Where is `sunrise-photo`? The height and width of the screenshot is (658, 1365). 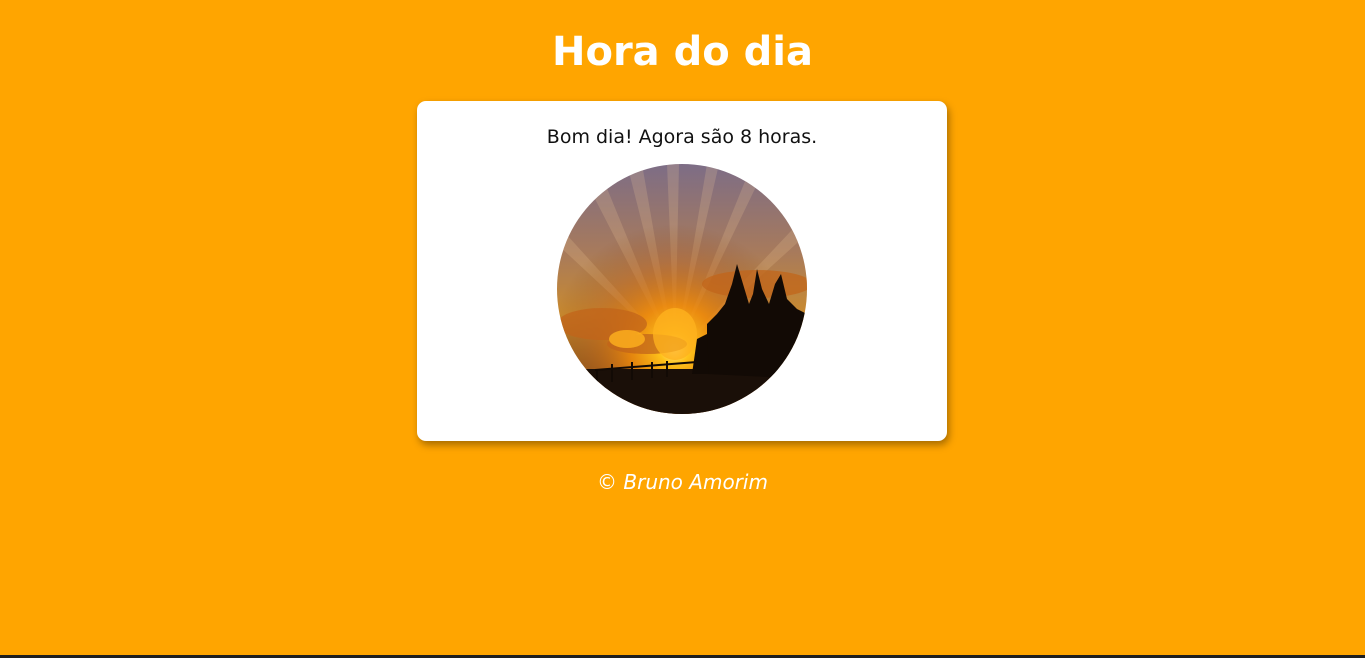 sunrise-photo is located at coordinates (682, 289).